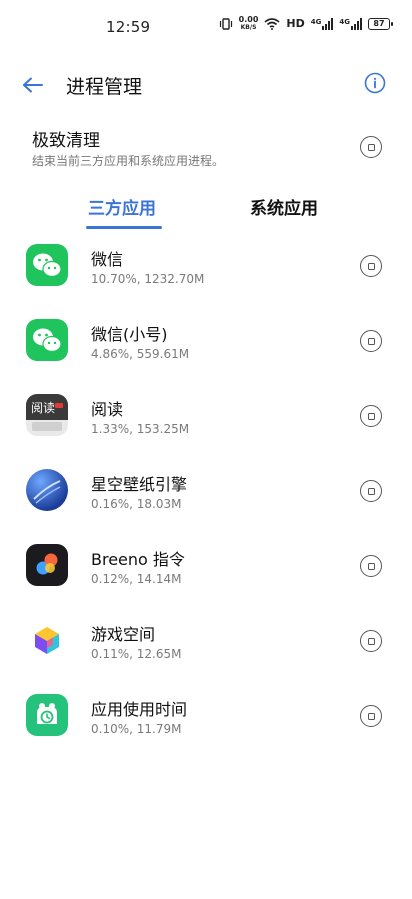  I want to click on list-item: 应用使用时间 0.10%, 11.79M, so click(206, 719).